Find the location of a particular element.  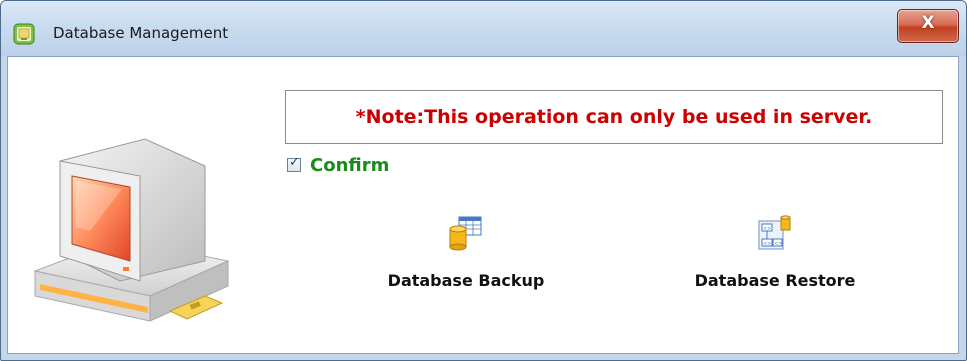

check-icon: ✓ is located at coordinates (294, 162).